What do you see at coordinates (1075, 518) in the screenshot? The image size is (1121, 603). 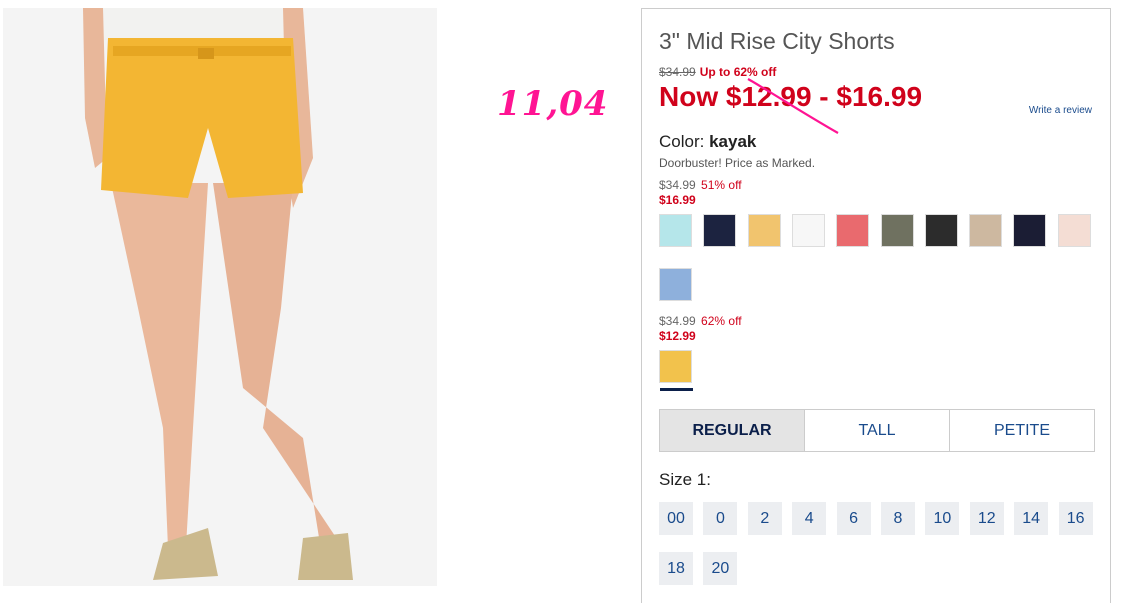 I see `size-option-16: 16` at bounding box center [1075, 518].